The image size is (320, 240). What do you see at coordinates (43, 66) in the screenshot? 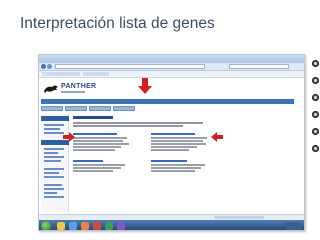
I see `back-icon` at bounding box center [43, 66].